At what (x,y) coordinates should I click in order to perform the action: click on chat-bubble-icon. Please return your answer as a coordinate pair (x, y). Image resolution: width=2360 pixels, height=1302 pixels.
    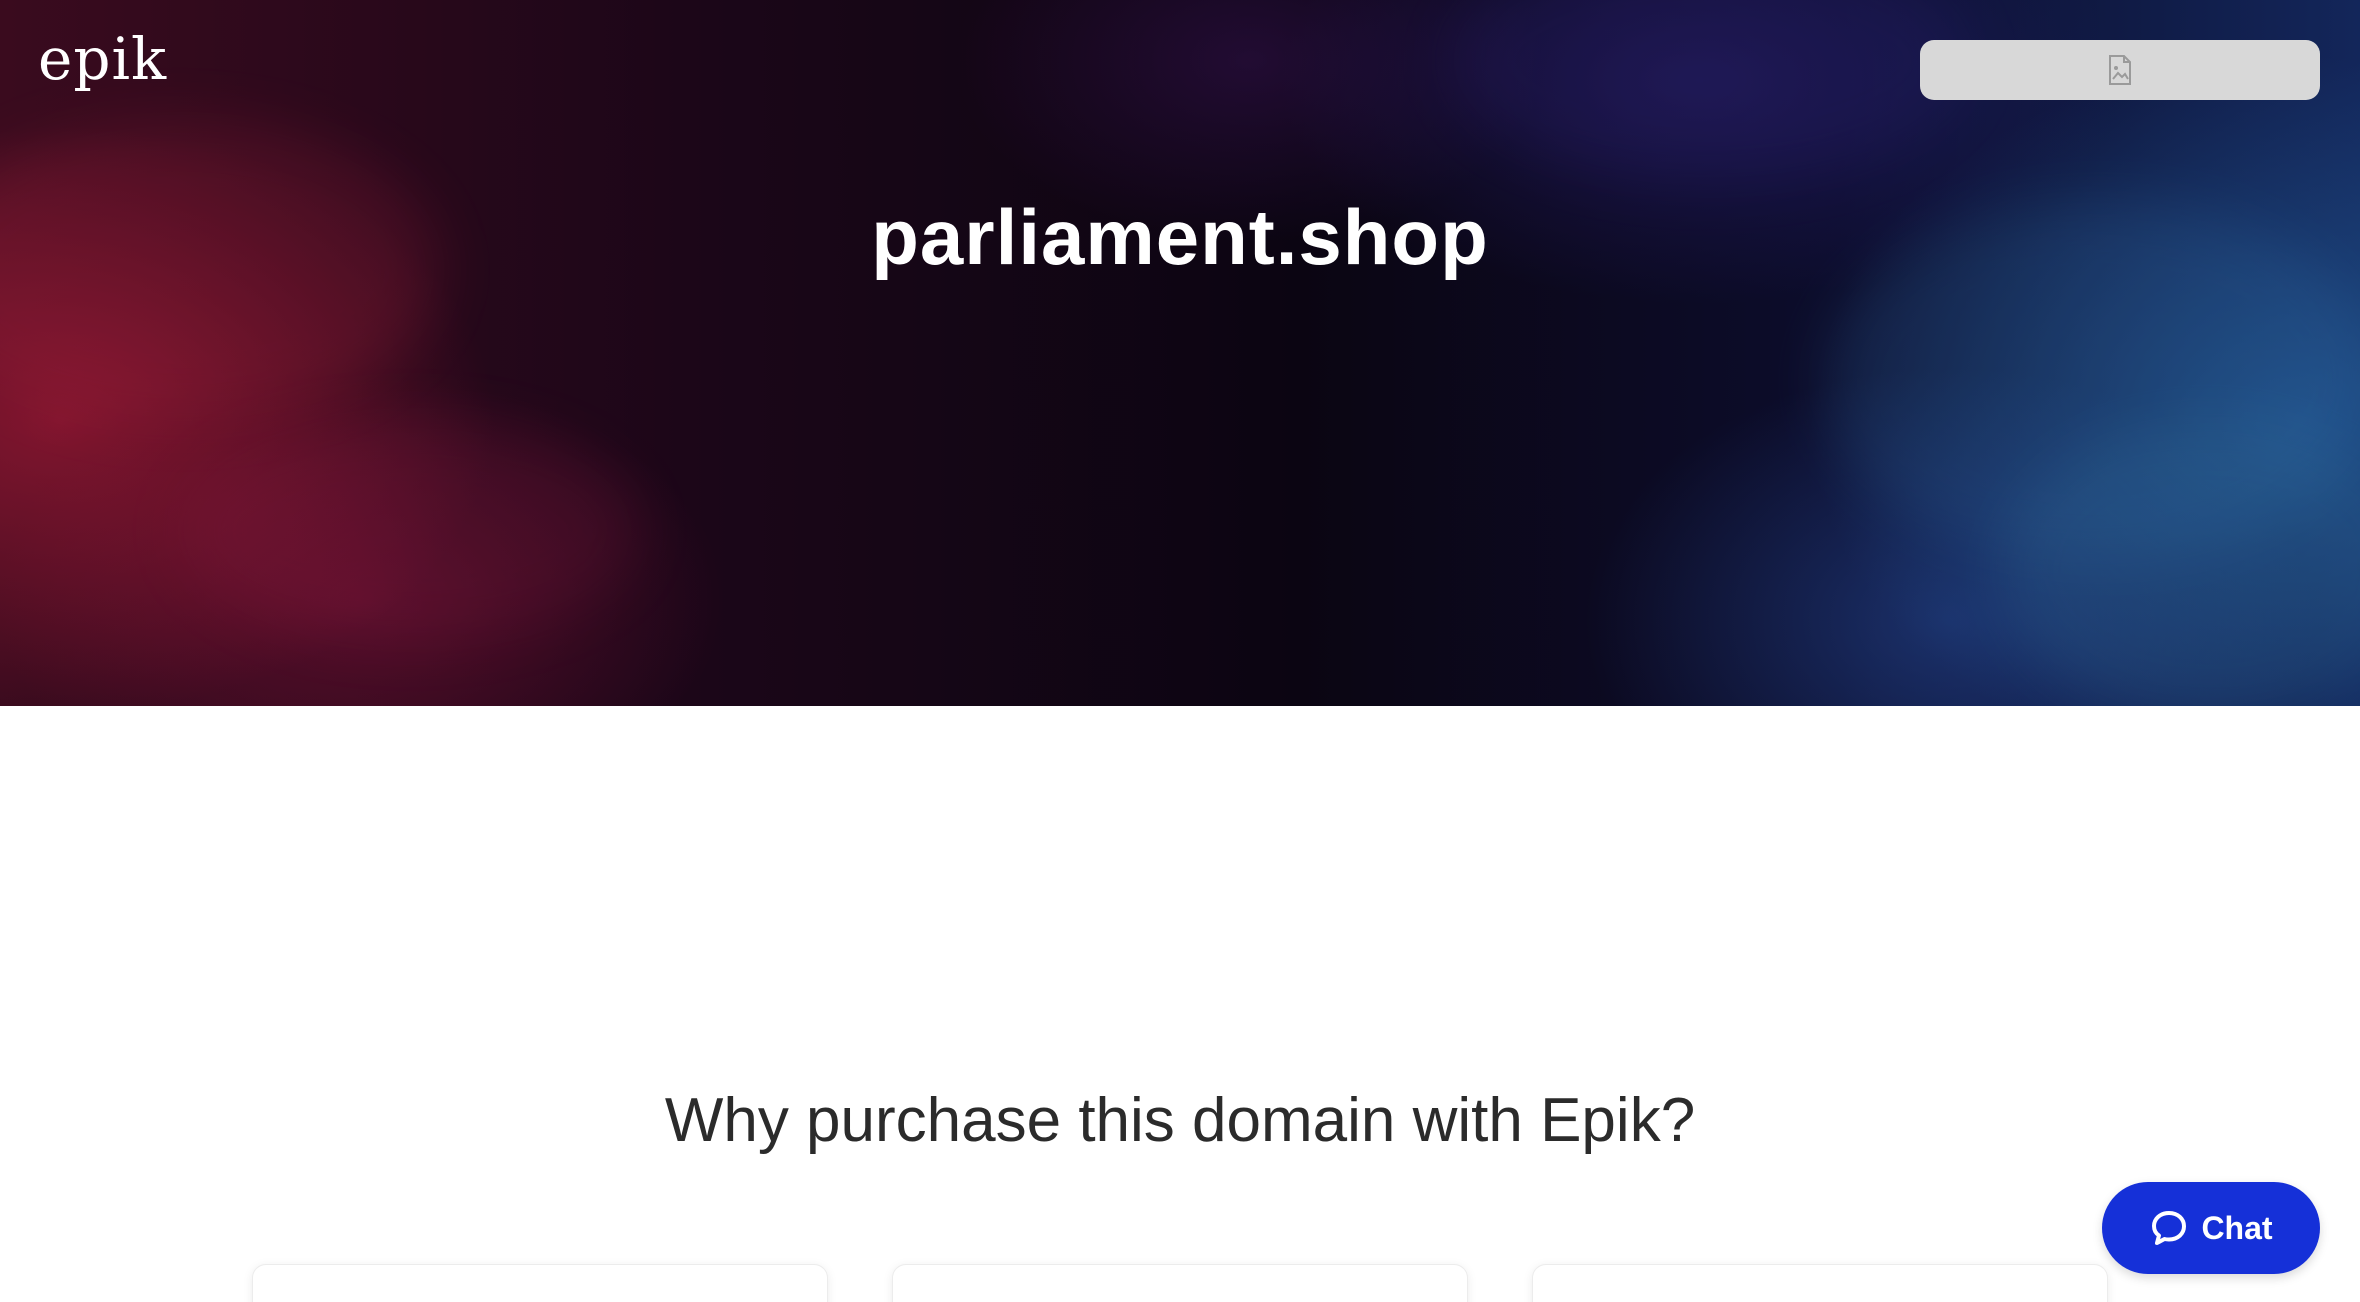
    Looking at the image, I should click on (2169, 1228).